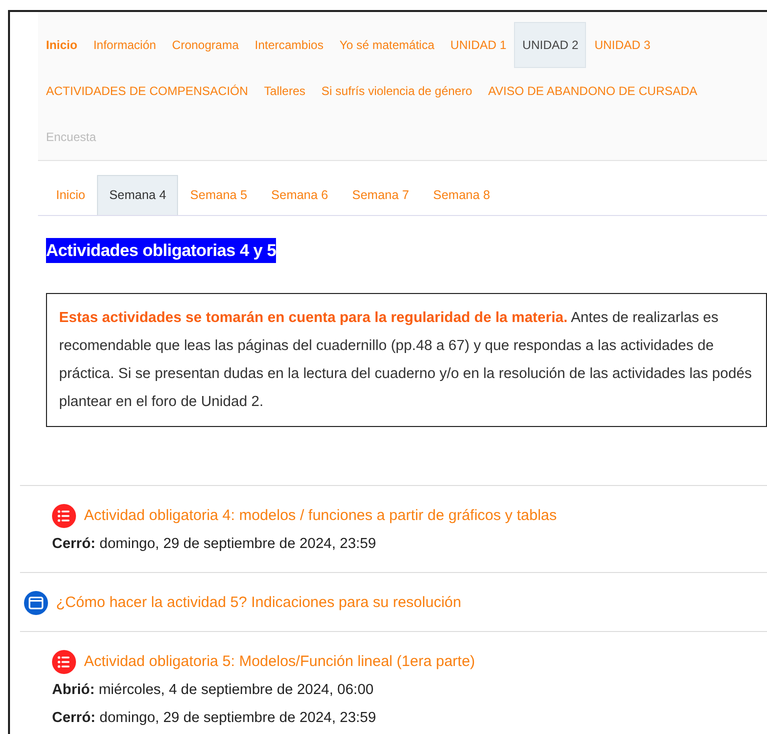  Describe the element at coordinates (299, 195) in the screenshot. I see `week-tab: Semana 6` at that location.